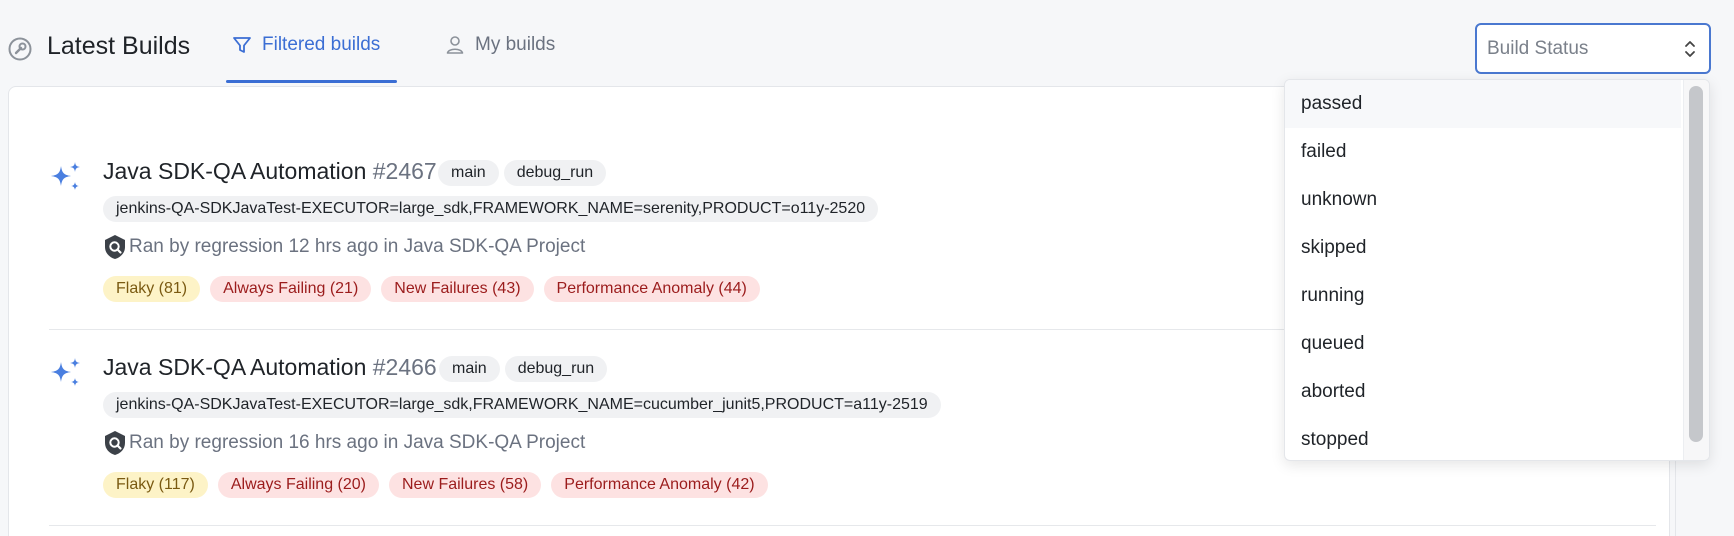 This screenshot has width=1734, height=536. I want to click on tag-always-failing: Always Failing (21), so click(291, 289).